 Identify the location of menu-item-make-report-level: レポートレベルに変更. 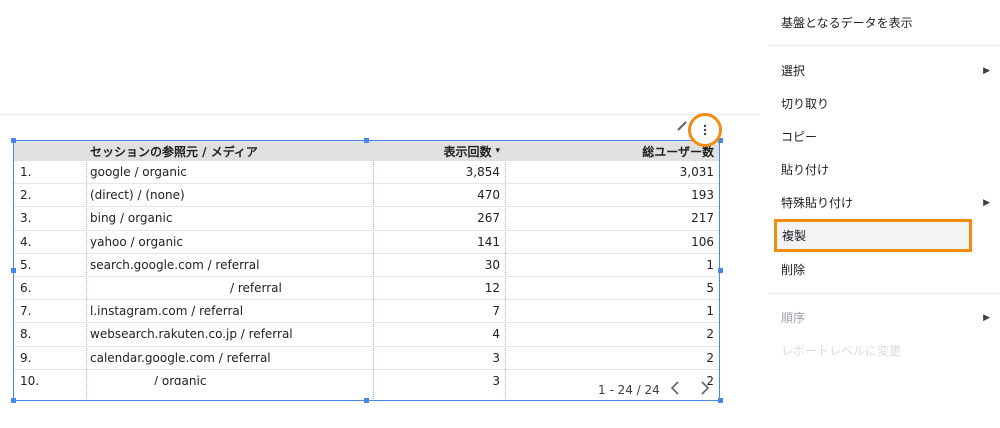
(884, 350).